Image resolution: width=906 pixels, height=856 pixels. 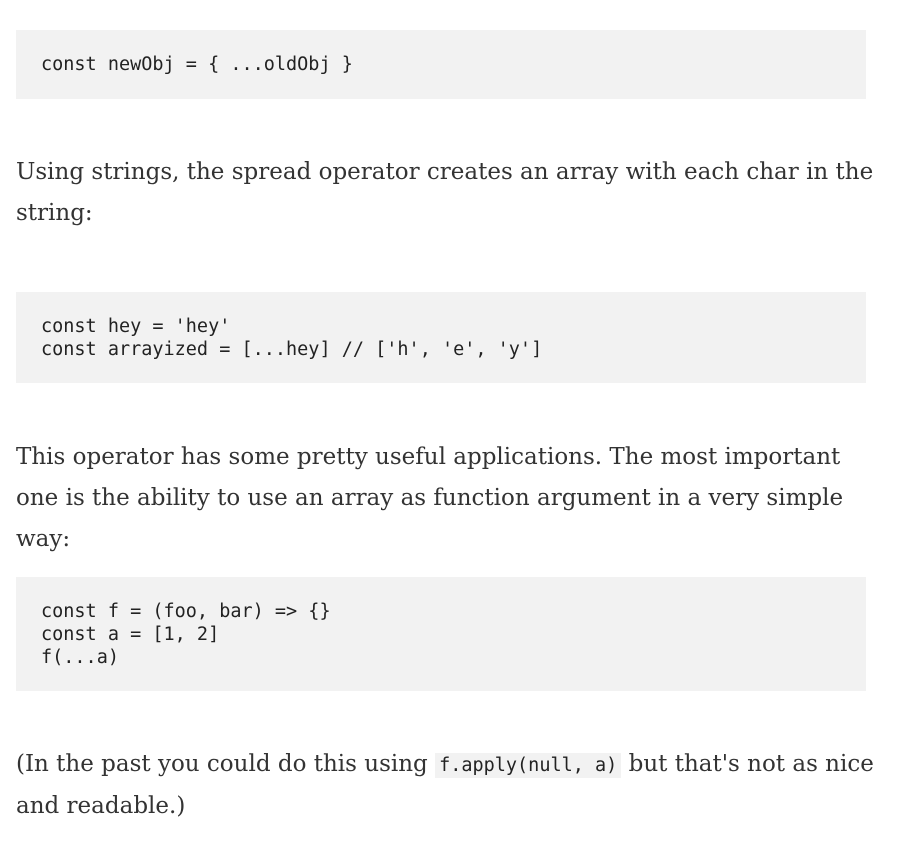 What do you see at coordinates (528, 765) in the screenshot?
I see `inline-code: f.apply(null, a)` at bounding box center [528, 765].